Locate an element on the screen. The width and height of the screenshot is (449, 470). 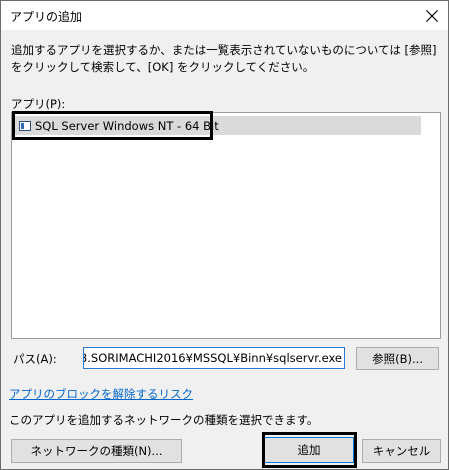
cancel-button: キャンセル is located at coordinates (401, 451).